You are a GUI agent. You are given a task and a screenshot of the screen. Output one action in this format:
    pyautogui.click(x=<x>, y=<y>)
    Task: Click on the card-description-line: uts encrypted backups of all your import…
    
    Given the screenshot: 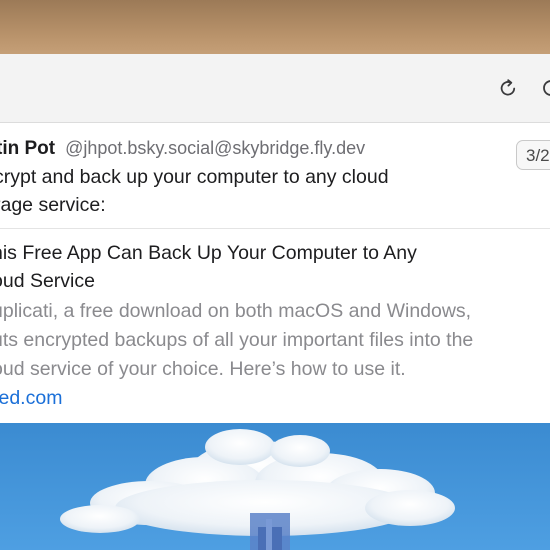 What is the action you would take?
    pyautogui.click(x=237, y=340)
    